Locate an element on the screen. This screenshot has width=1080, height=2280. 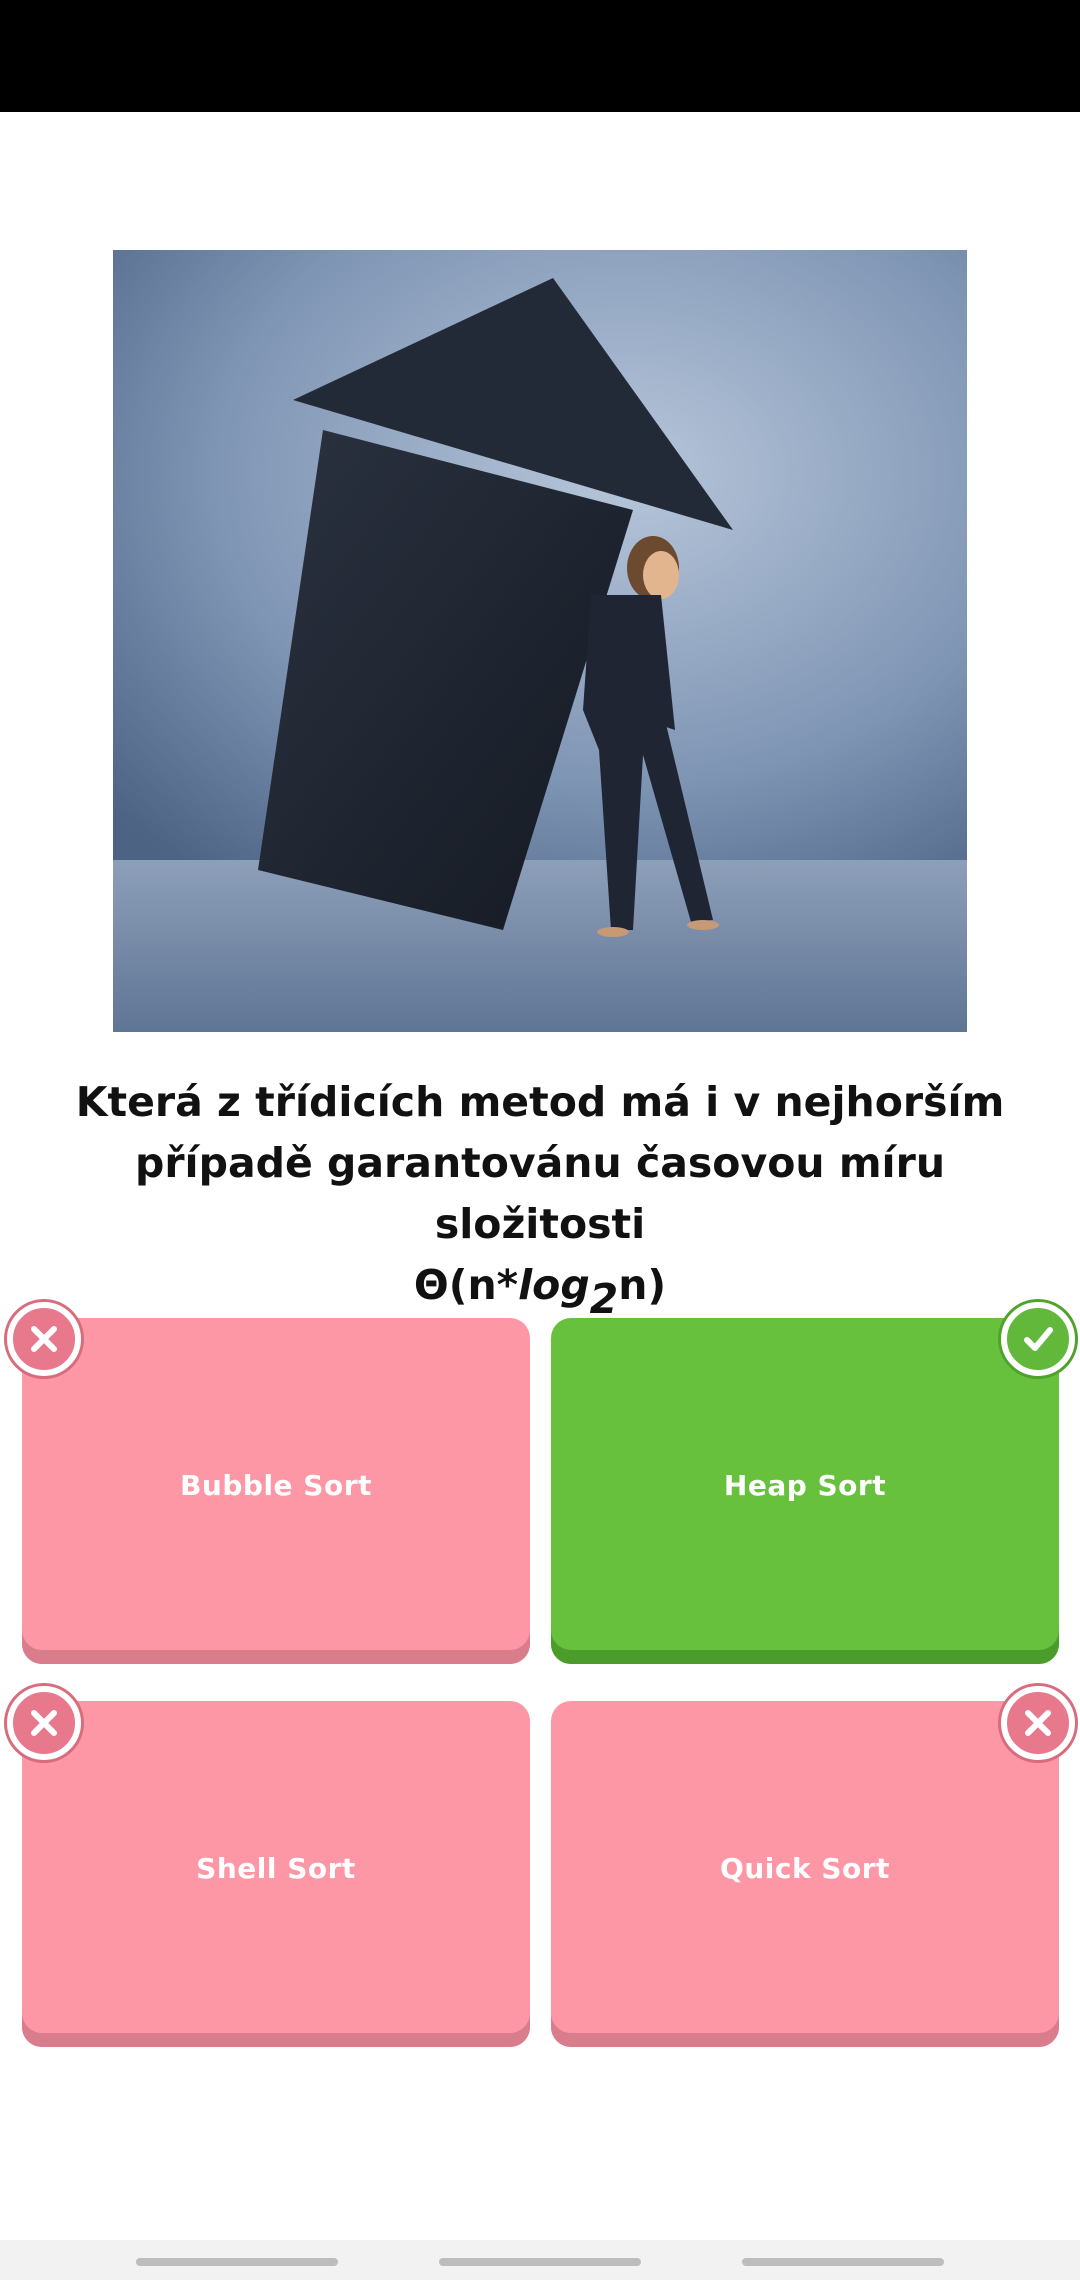
formula-log: log is located at coordinates (554, 1285).